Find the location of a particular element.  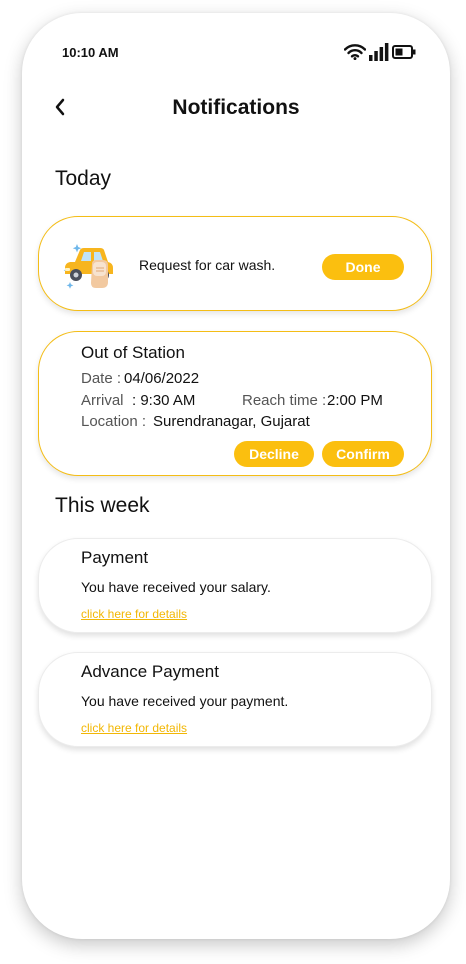

location-value: Surendranagar, Gujarat is located at coordinates (231, 421).